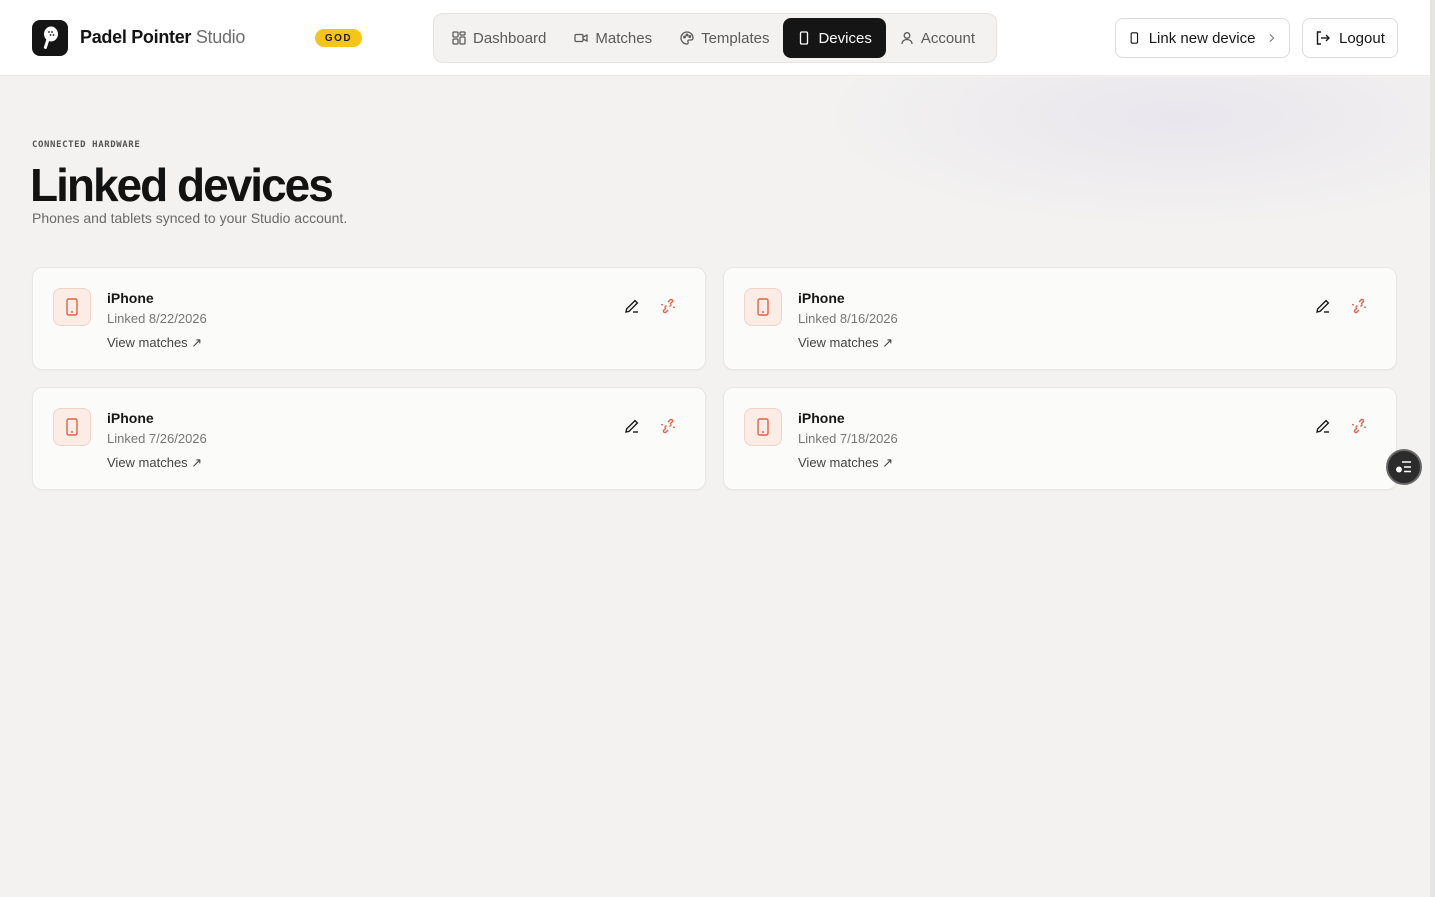  I want to click on nav-dashboard: Dashboard, so click(499, 38).